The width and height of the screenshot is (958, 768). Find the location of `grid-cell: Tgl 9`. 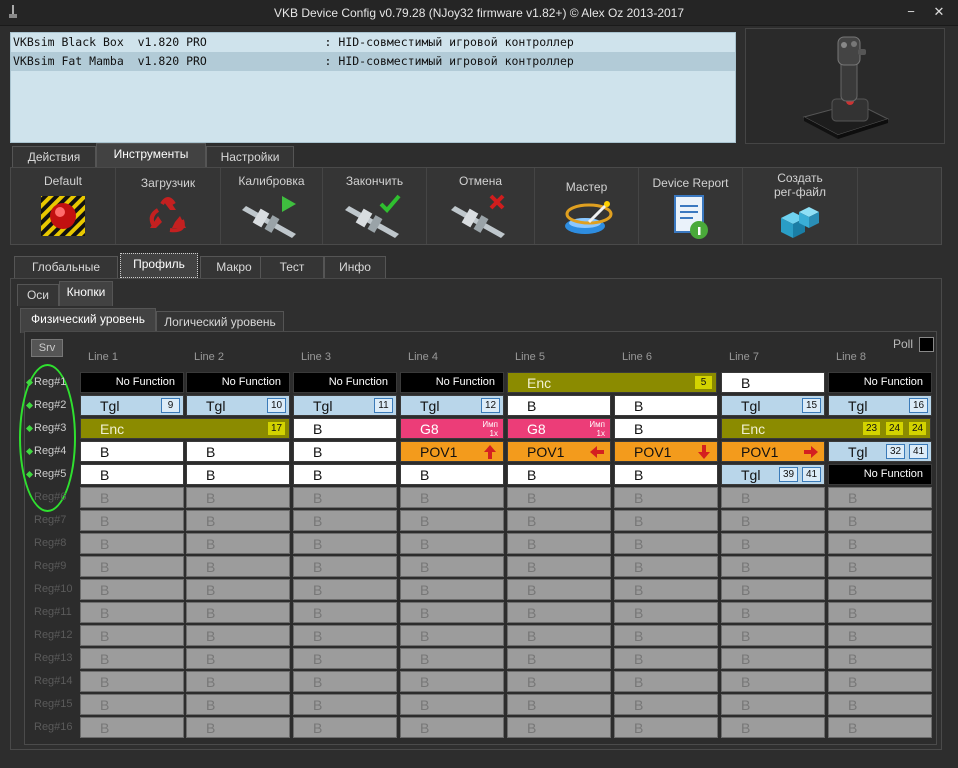

grid-cell: Tgl 9 is located at coordinates (132, 405).